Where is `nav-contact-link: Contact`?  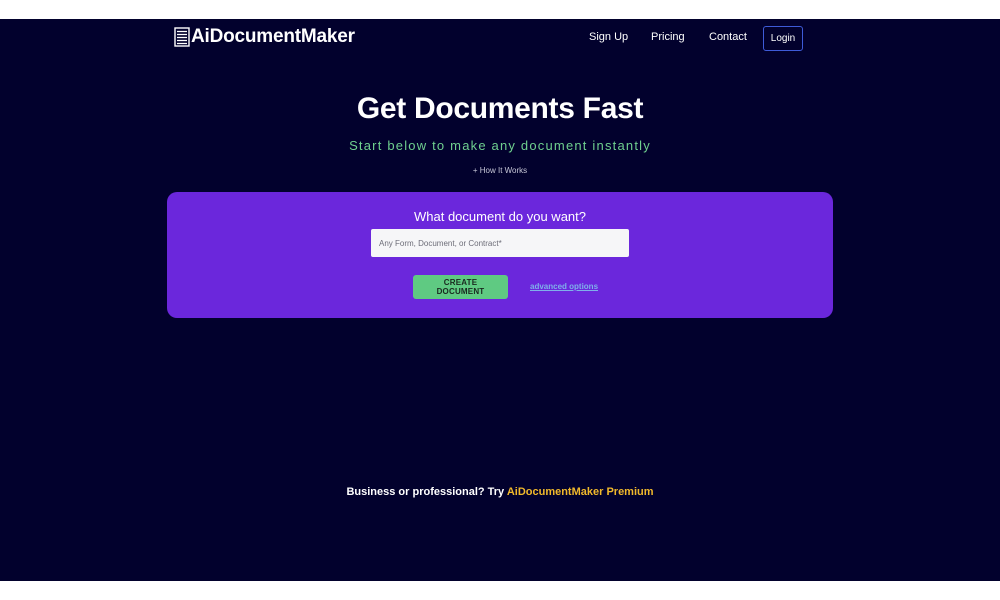 nav-contact-link: Contact is located at coordinates (728, 37).